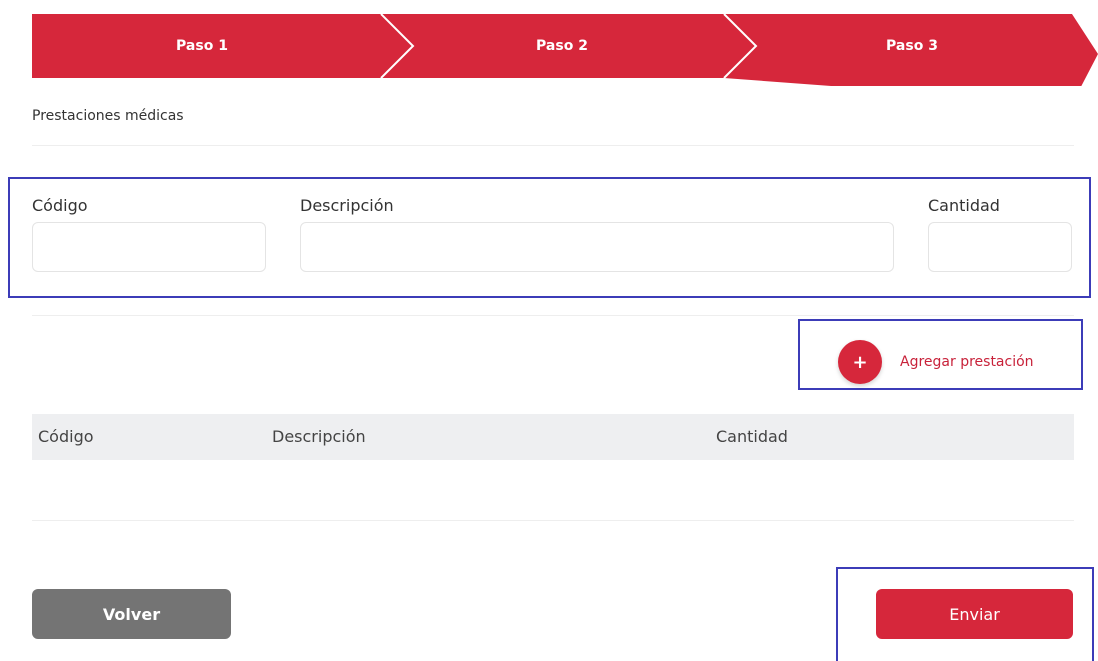 This screenshot has width=1098, height=661. Describe the element at coordinates (131, 614) in the screenshot. I see `back-button: Volver` at that location.